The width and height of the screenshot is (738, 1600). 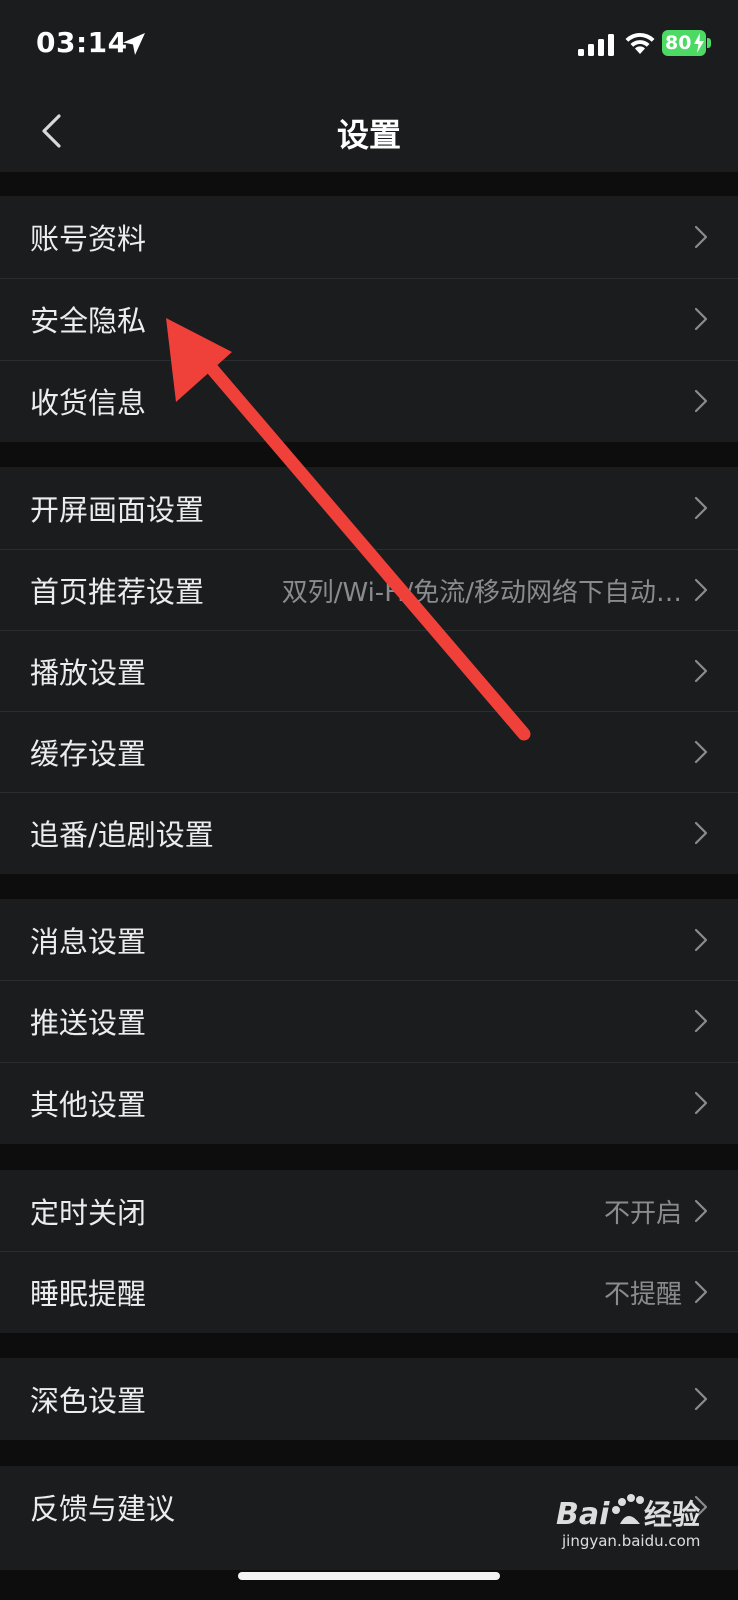 What do you see at coordinates (628, 1522) in the screenshot?
I see `baidu-logo-icon: Bai 经验 jingyan.baidu.com` at bounding box center [628, 1522].